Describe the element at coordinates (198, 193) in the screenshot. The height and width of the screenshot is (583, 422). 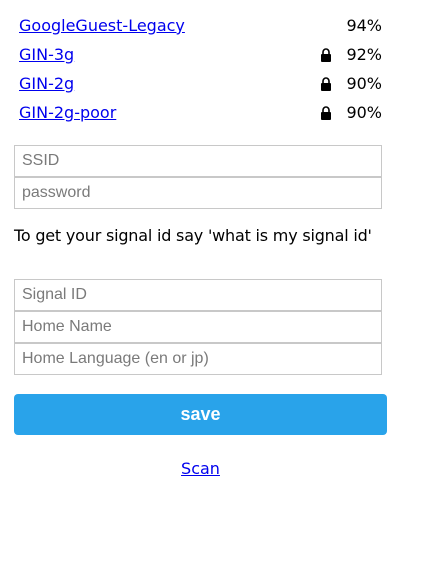
I see `password-input` at that location.